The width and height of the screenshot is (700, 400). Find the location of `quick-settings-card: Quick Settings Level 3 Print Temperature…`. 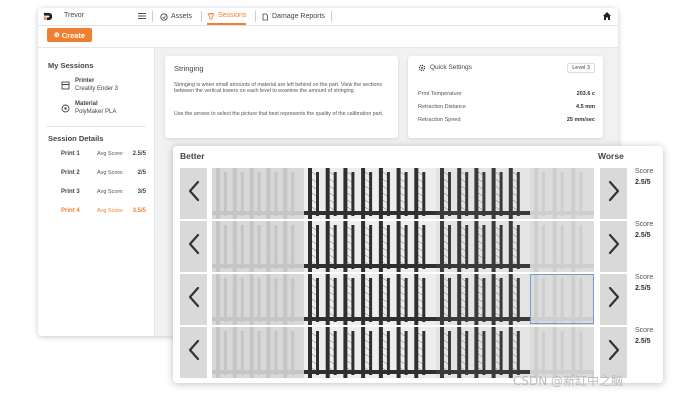

quick-settings-card: Quick Settings Level 3 Print Temperature… is located at coordinates (505, 97).